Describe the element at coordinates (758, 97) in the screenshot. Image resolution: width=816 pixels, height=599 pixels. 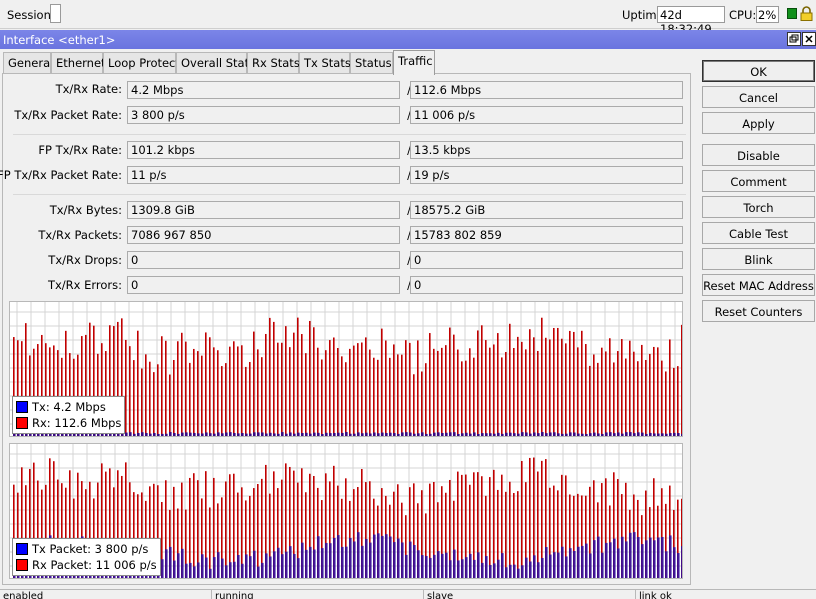
I see `cancel-button: Cancel` at that location.